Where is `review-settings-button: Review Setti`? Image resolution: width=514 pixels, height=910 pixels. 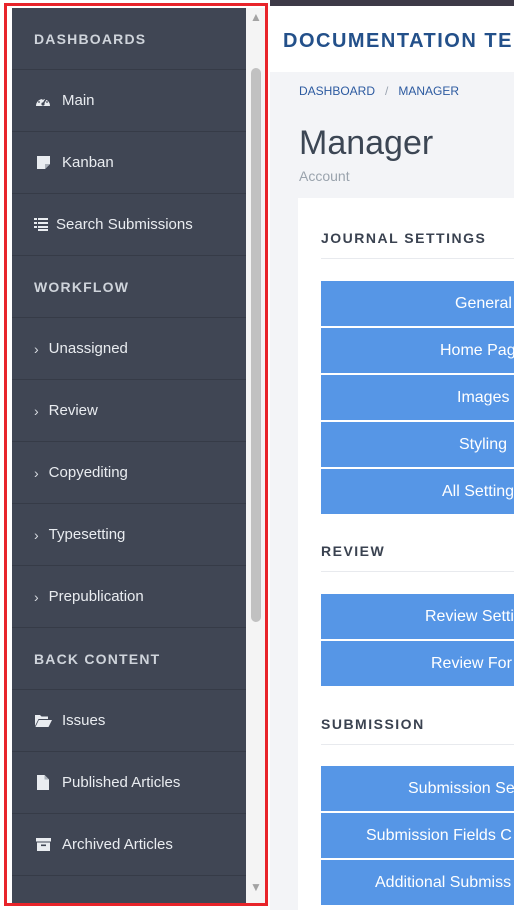
review-settings-button: Review Setti is located at coordinates (417, 617).